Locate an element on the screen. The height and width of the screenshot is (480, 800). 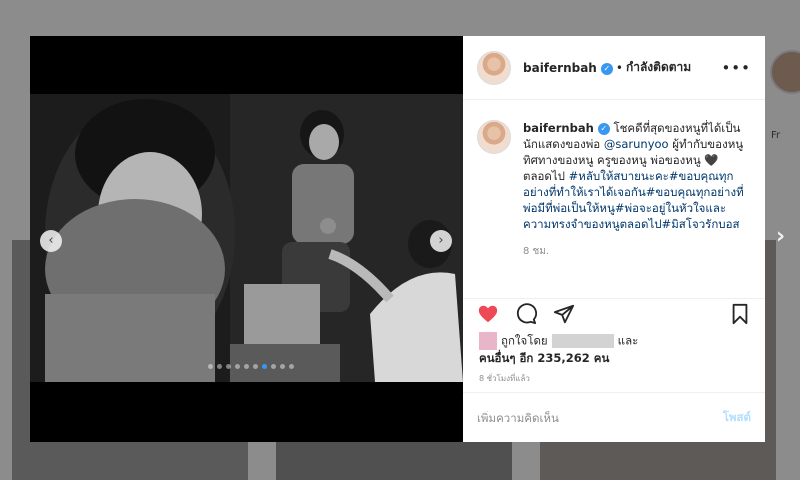
carousel-next-button: › is located at coordinates (441, 241).